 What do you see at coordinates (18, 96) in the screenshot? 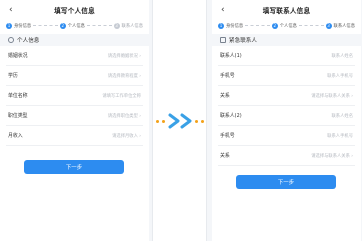
I see `field-label: 单位名称` at bounding box center [18, 96].